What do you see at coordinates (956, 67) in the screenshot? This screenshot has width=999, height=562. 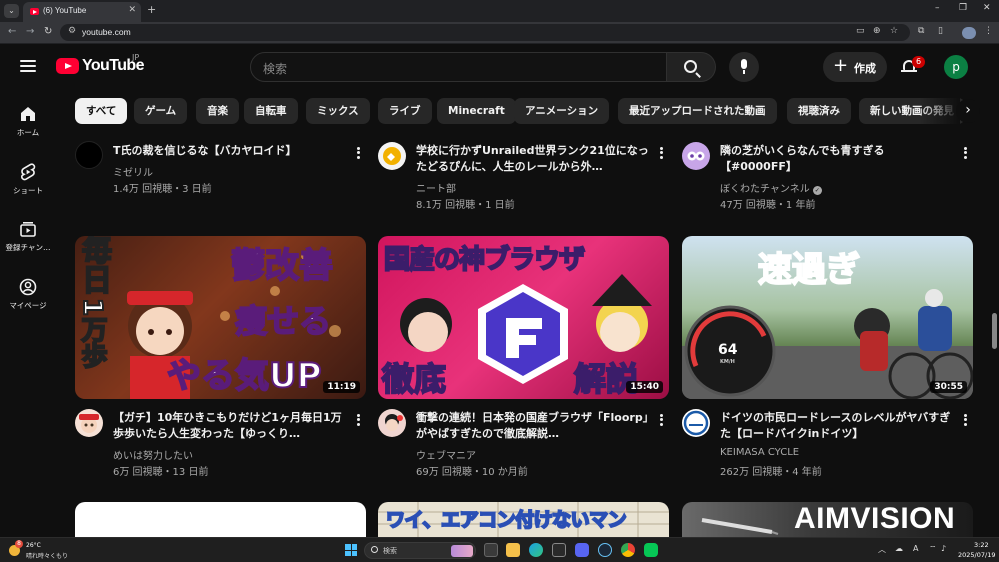 I see `account-avatar: p` at bounding box center [956, 67].